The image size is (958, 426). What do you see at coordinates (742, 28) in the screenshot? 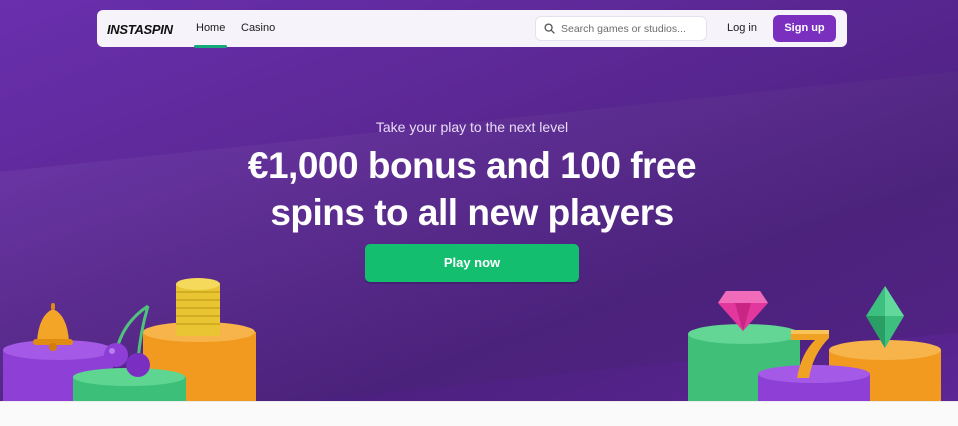
I see `login-button: Log in` at bounding box center [742, 28].